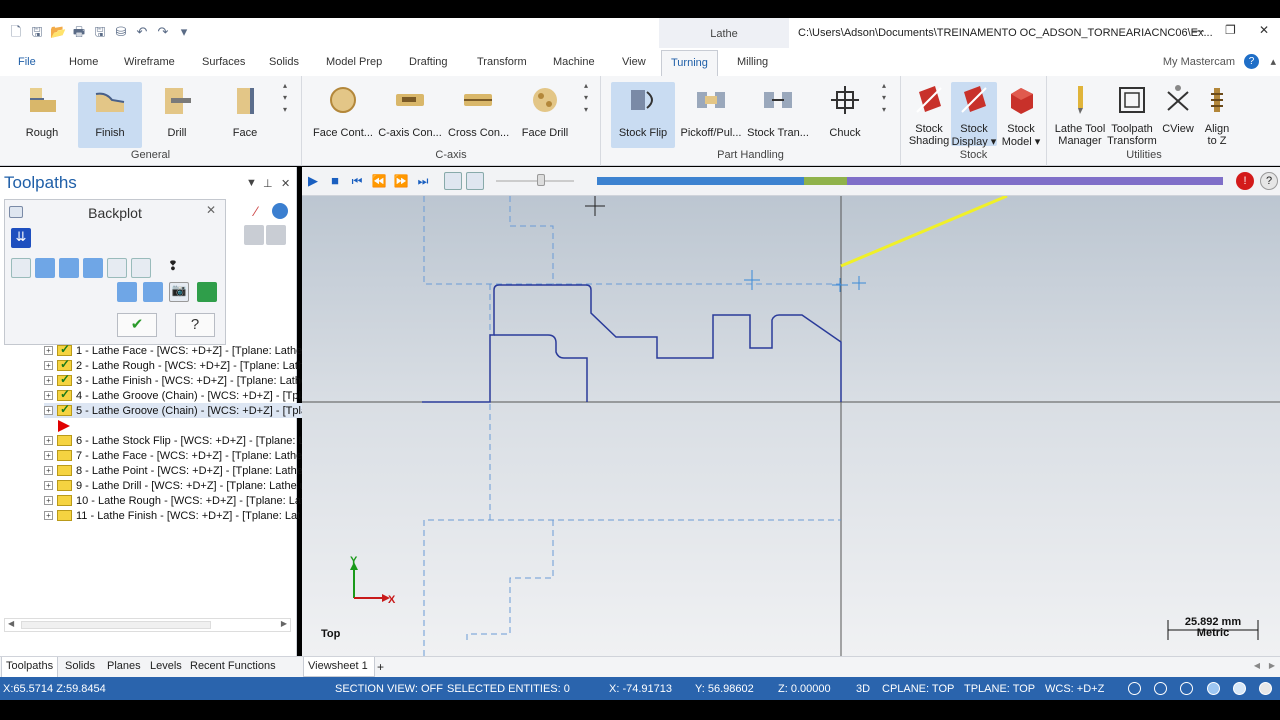 Image resolution: width=1280 pixels, height=720 pixels. I want to click on cview-button: CView, so click(1178, 108).